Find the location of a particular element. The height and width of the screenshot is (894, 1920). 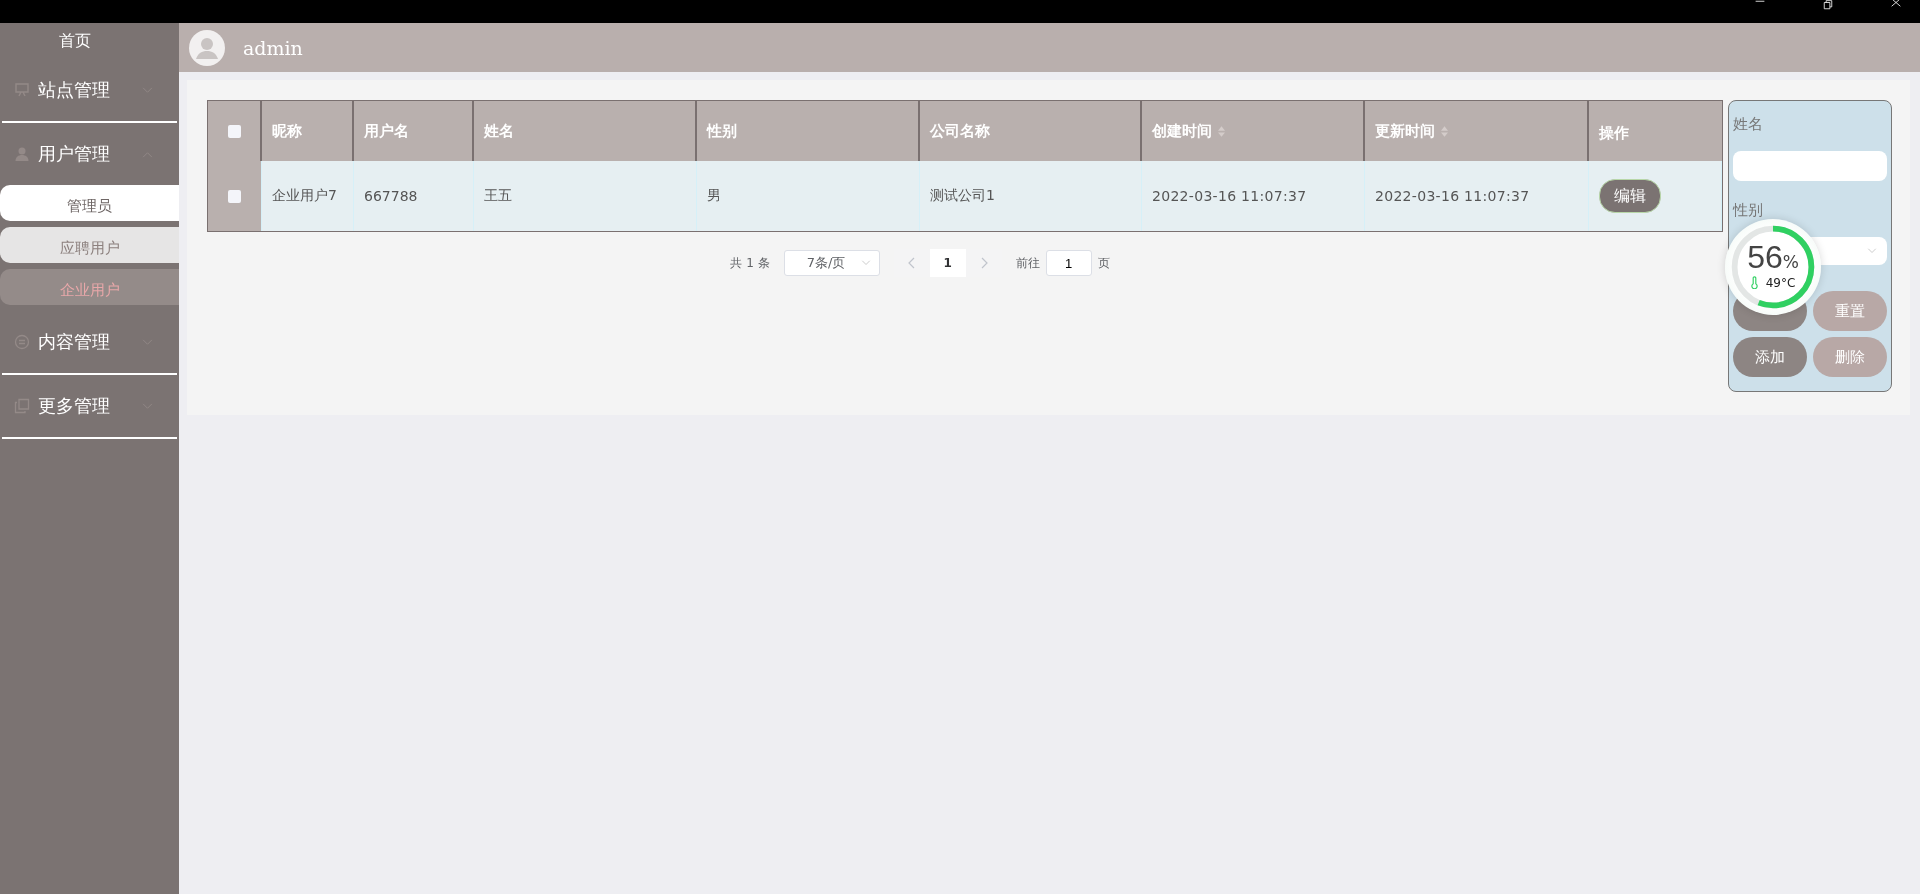

table-cell: 王五 is located at coordinates (585, 196).